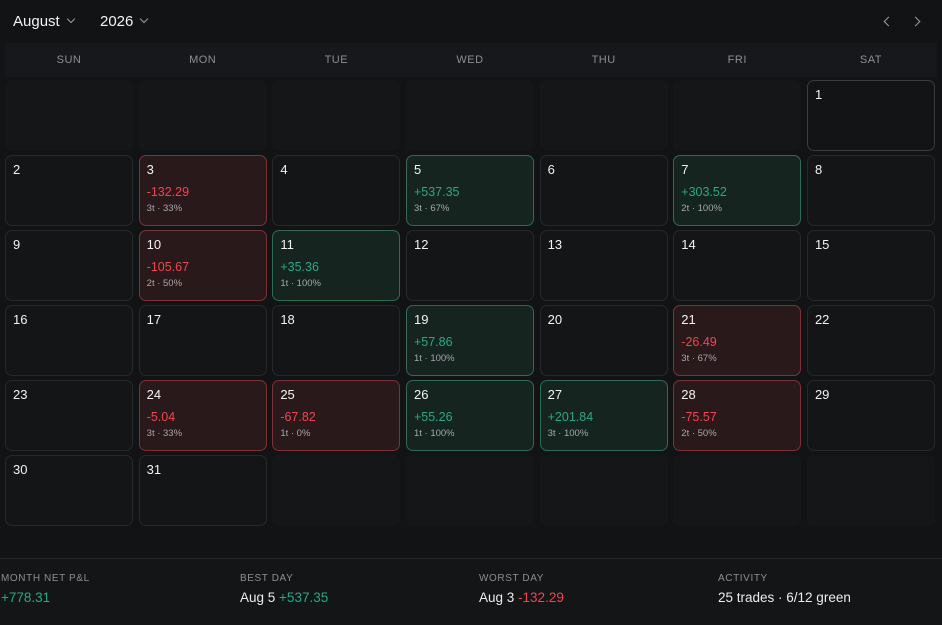  I want to click on day-cell-21: 21 -26.49 3t · 67%, so click(737, 340).